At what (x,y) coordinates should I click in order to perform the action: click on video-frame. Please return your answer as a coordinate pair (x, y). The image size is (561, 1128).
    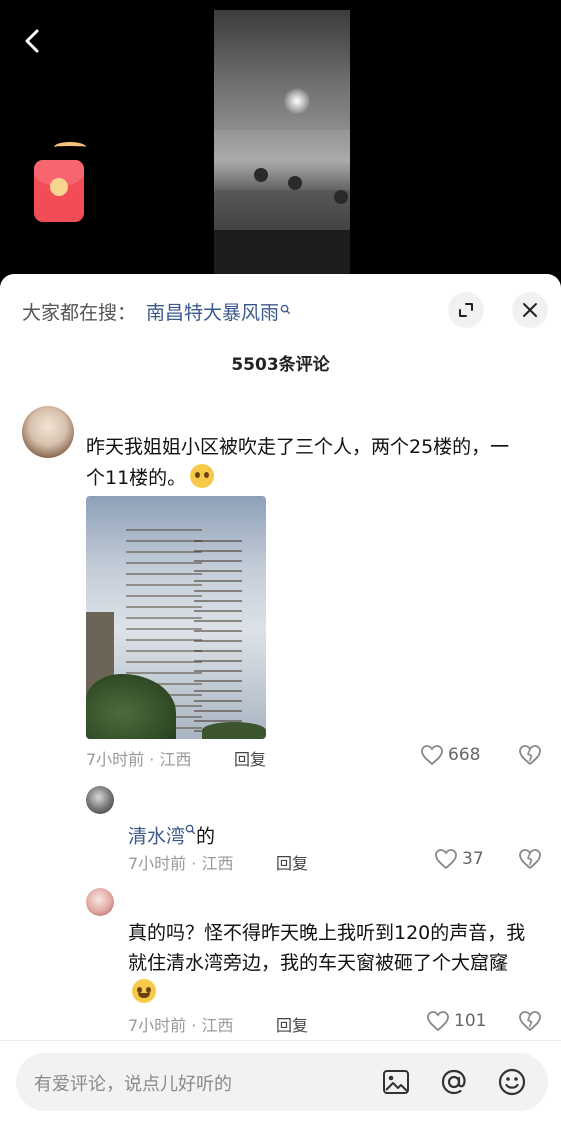
    Looking at the image, I should click on (282, 142).